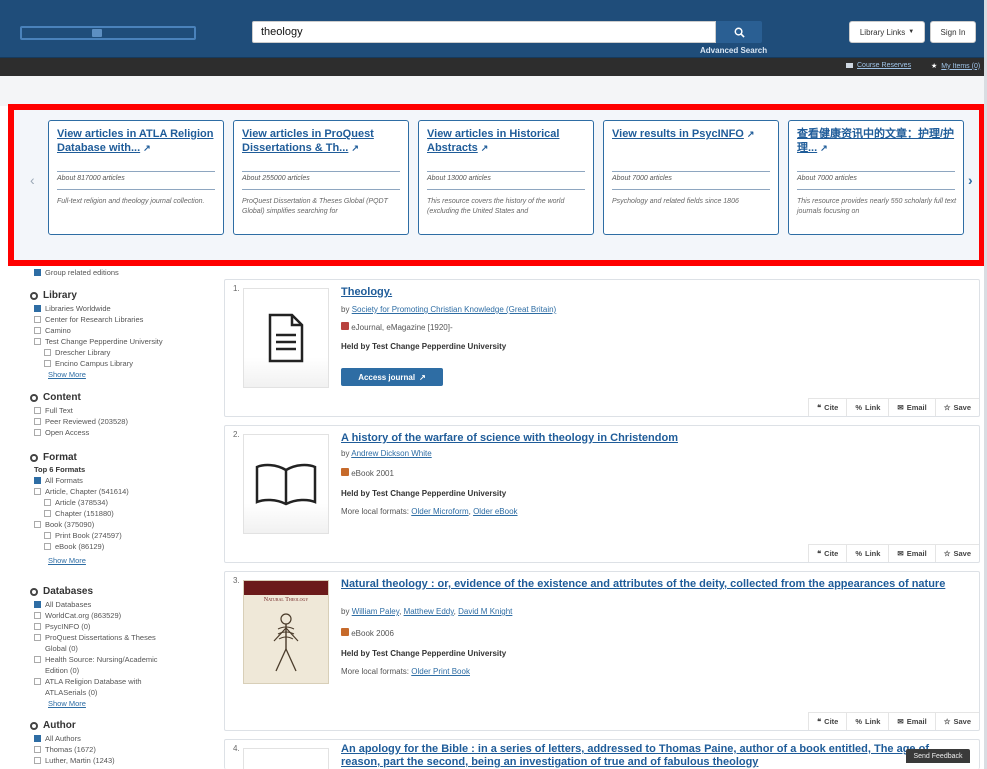 The image size is (987, 769). I want to click on search-input: theology, so click(484, 32).